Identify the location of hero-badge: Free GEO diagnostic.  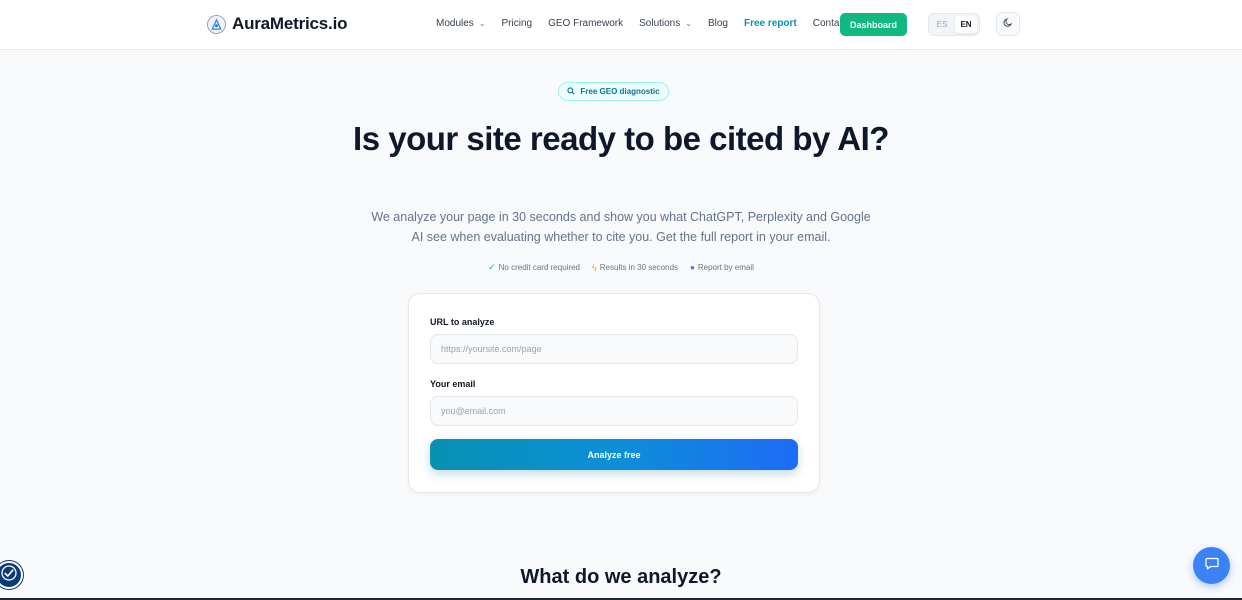
(613, 91).